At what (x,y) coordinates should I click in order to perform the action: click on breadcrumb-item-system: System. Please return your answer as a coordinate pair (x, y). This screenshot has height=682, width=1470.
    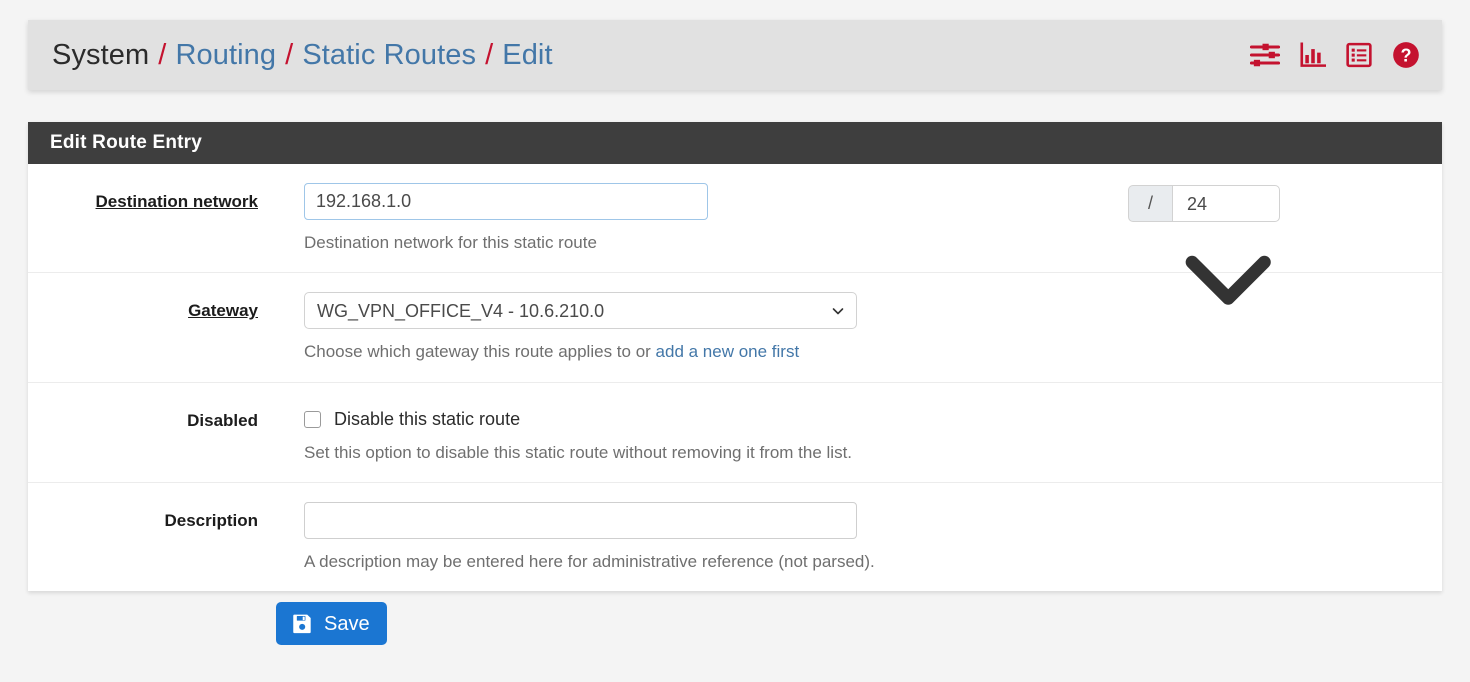
    Looking at the image, I should click on (101, 54).